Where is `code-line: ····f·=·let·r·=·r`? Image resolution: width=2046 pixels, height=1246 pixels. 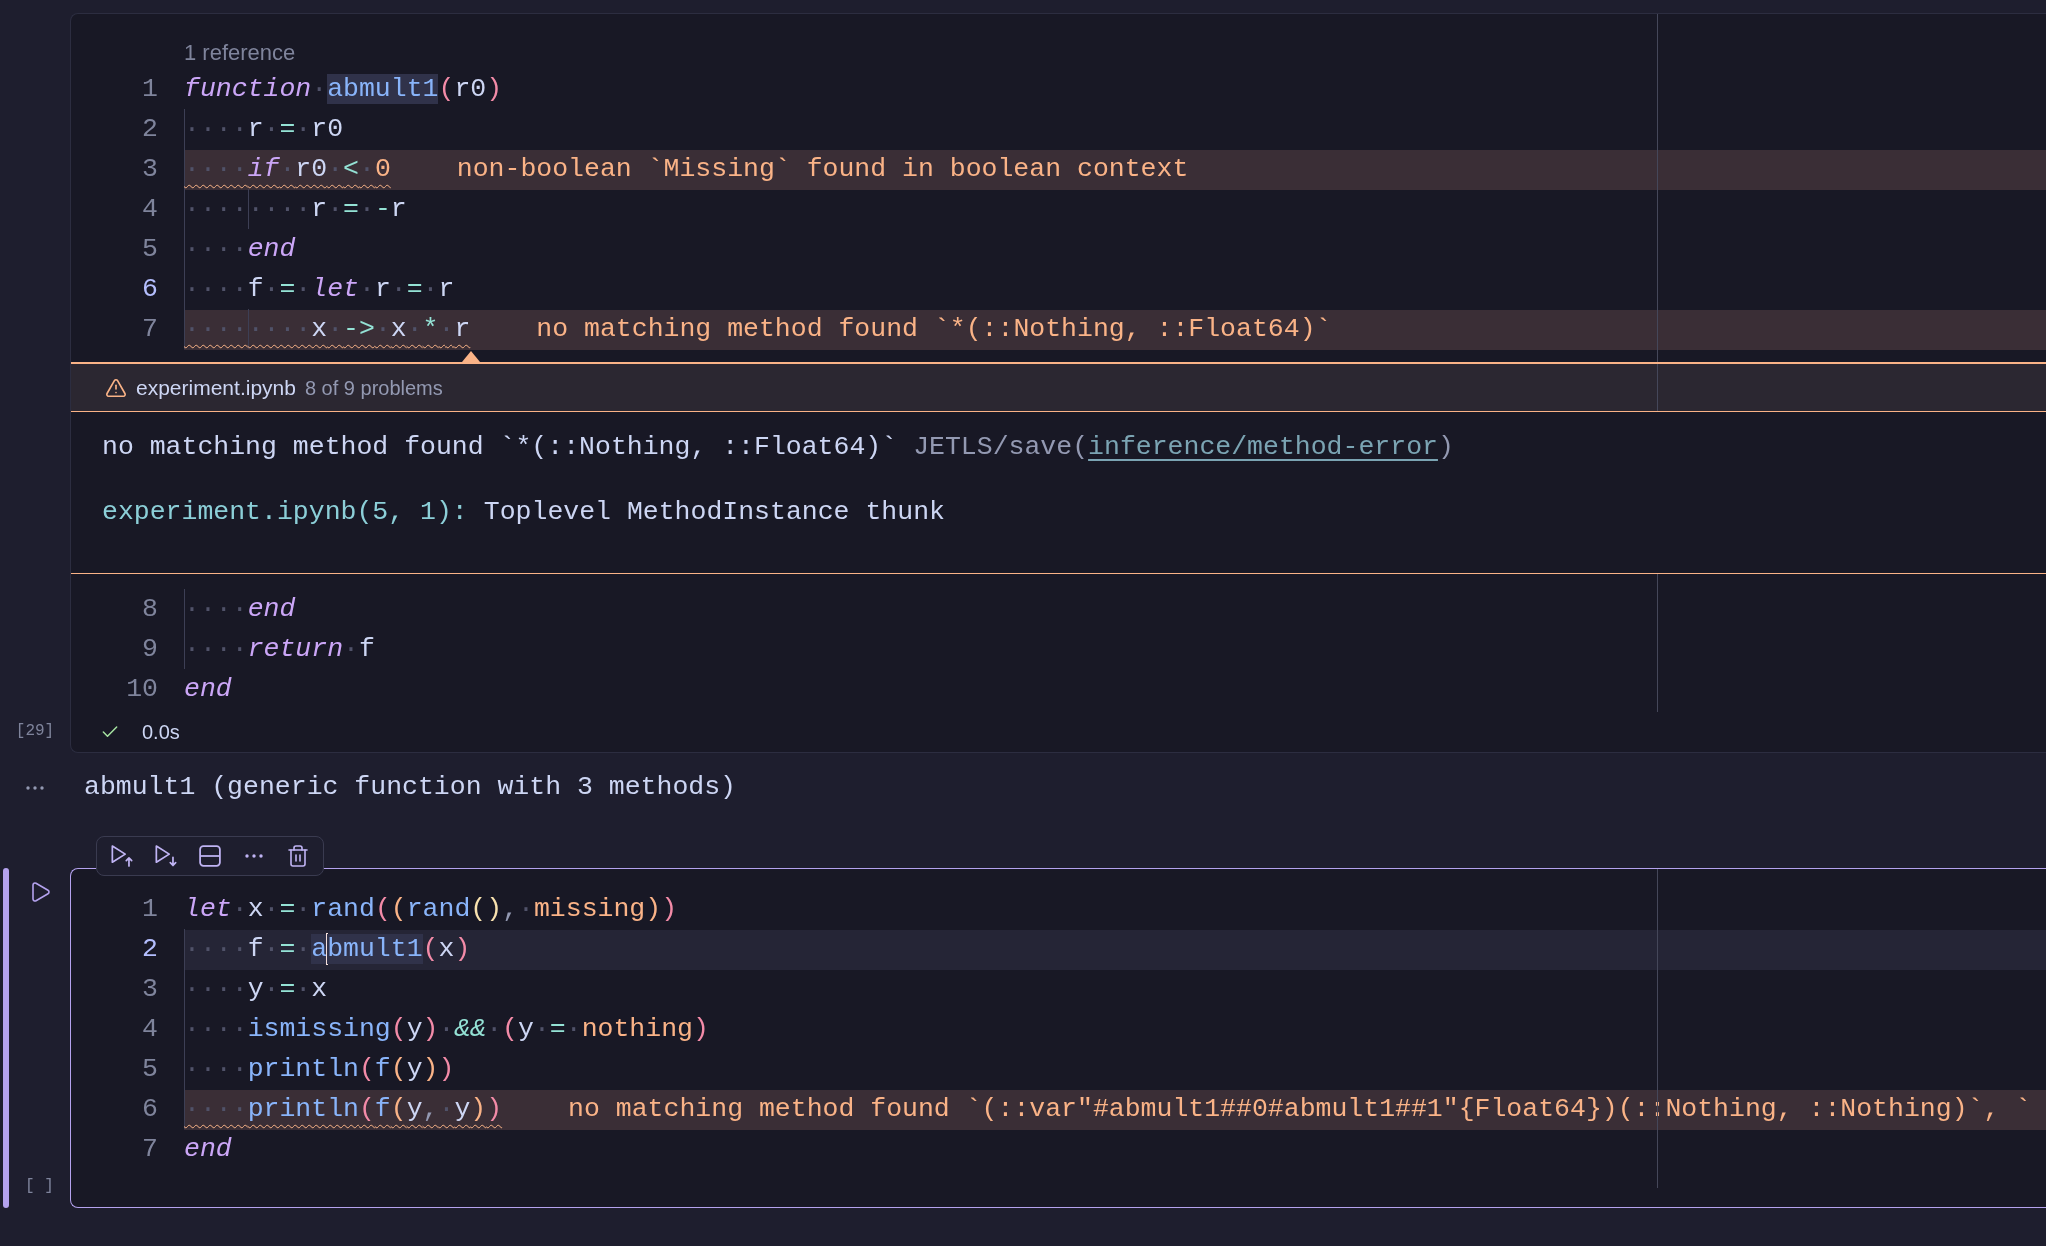
code-line: ····f·=·let·r·=·r is located at coordinates (319, 290).